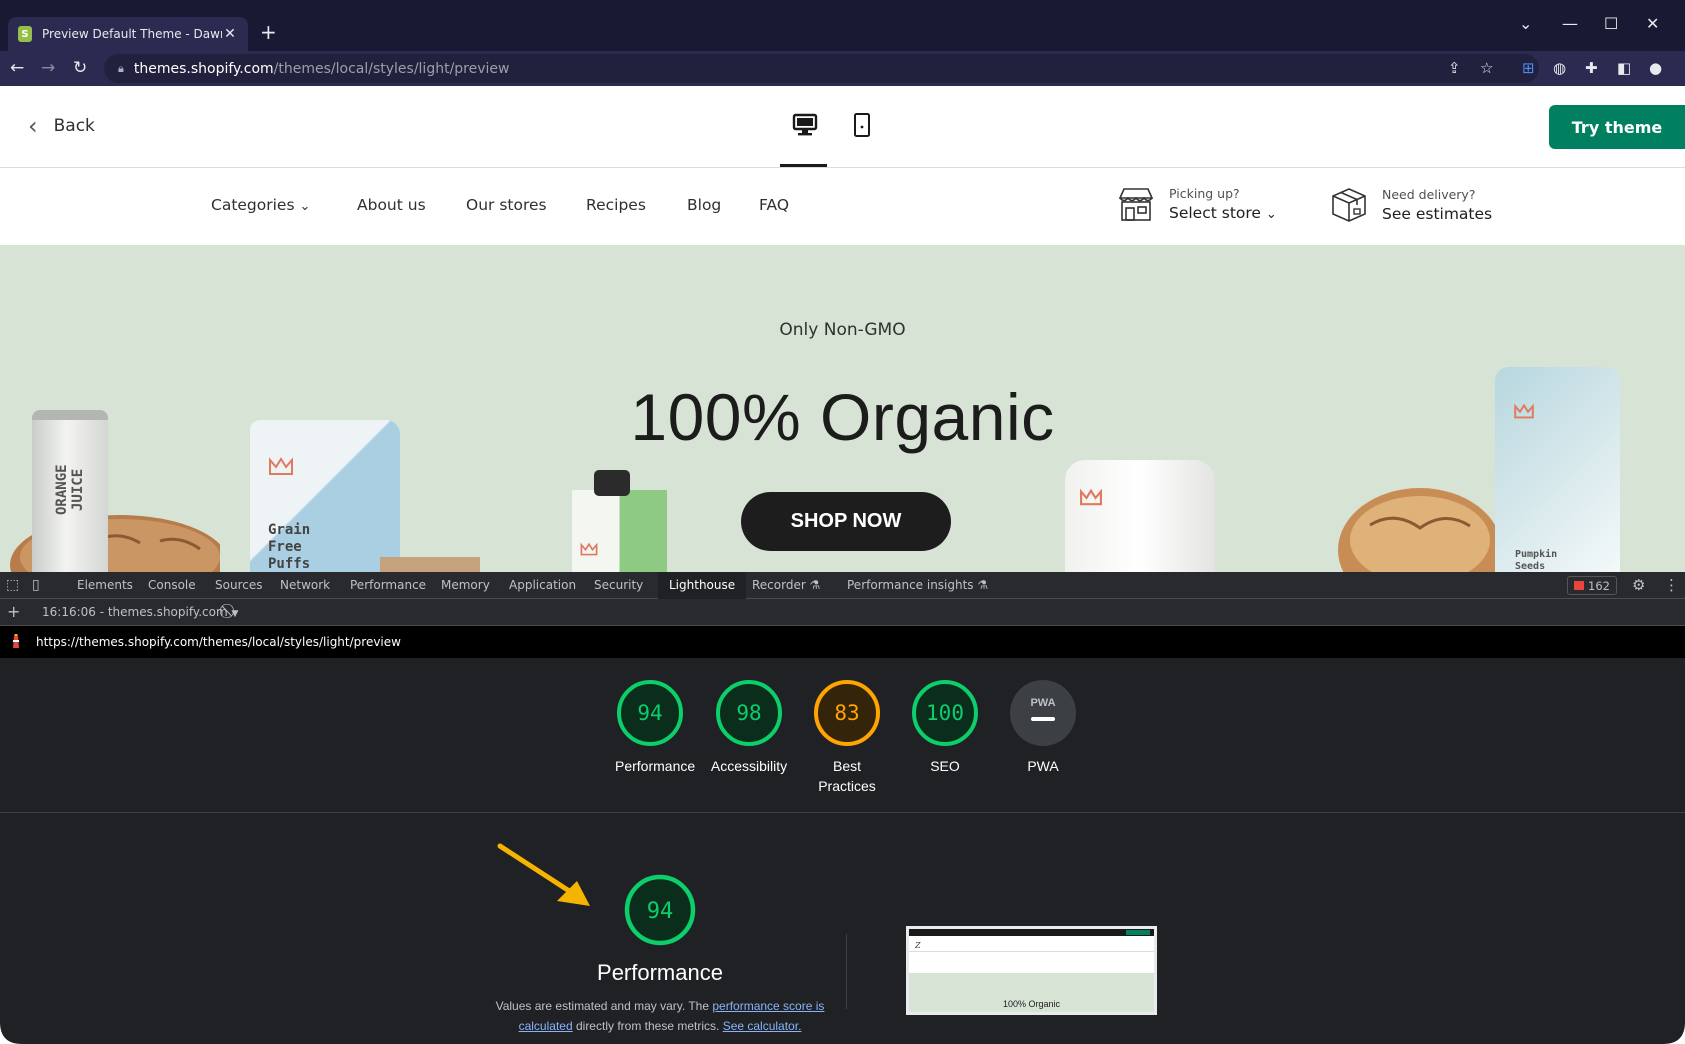 The image size is (1685, 1044). What do you see at coordinates (1655, 68) in the screenshot?
I see `profile-avatar-icon: ●` at bounding box center [1655, 68].